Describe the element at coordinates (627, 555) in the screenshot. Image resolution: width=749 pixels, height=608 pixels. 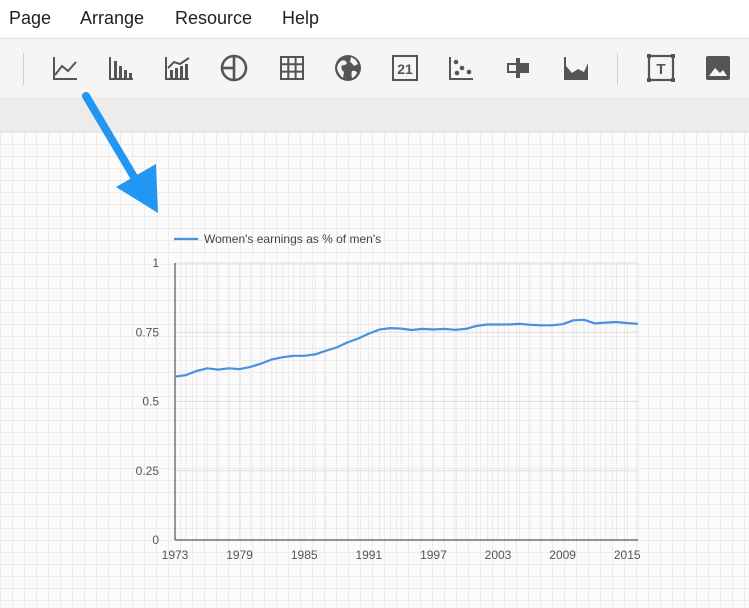
I see `x-tick-label: 2015` at that location.